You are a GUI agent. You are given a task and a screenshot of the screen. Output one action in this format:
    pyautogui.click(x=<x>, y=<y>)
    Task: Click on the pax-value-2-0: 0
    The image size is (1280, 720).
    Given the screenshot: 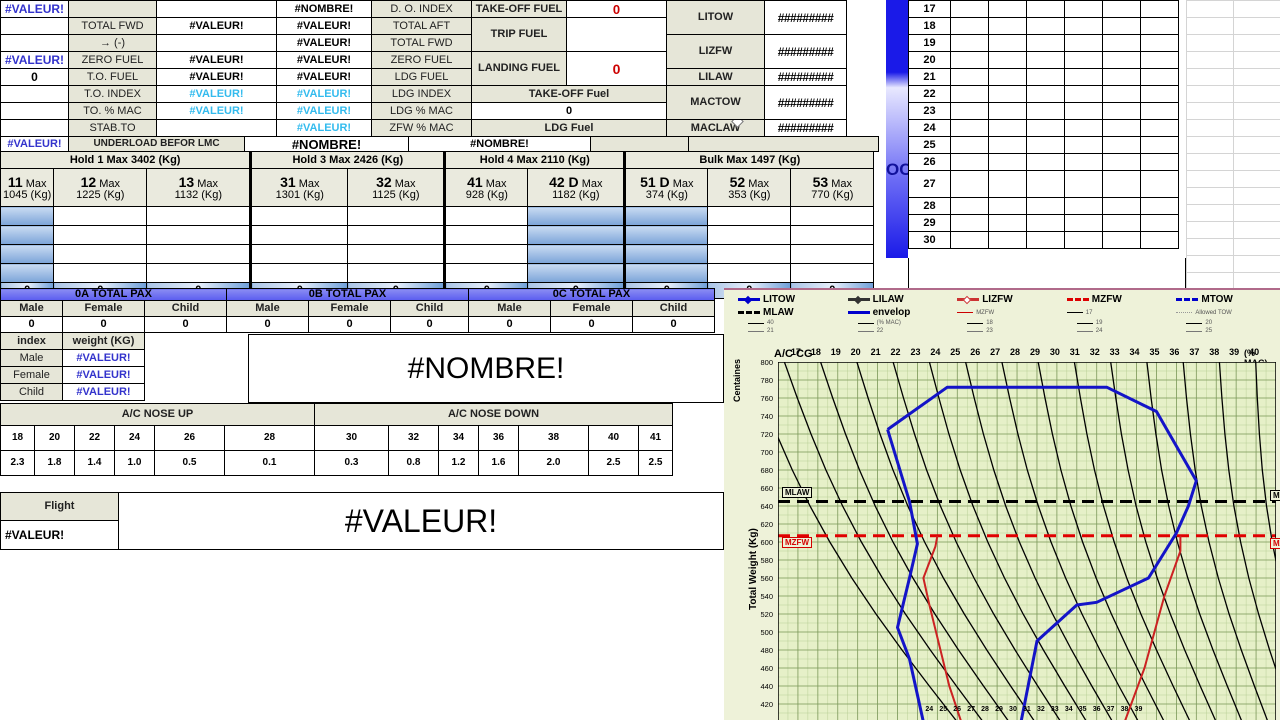 What is the action you would take?
    pyautogui.click(x=509, y=324)
    